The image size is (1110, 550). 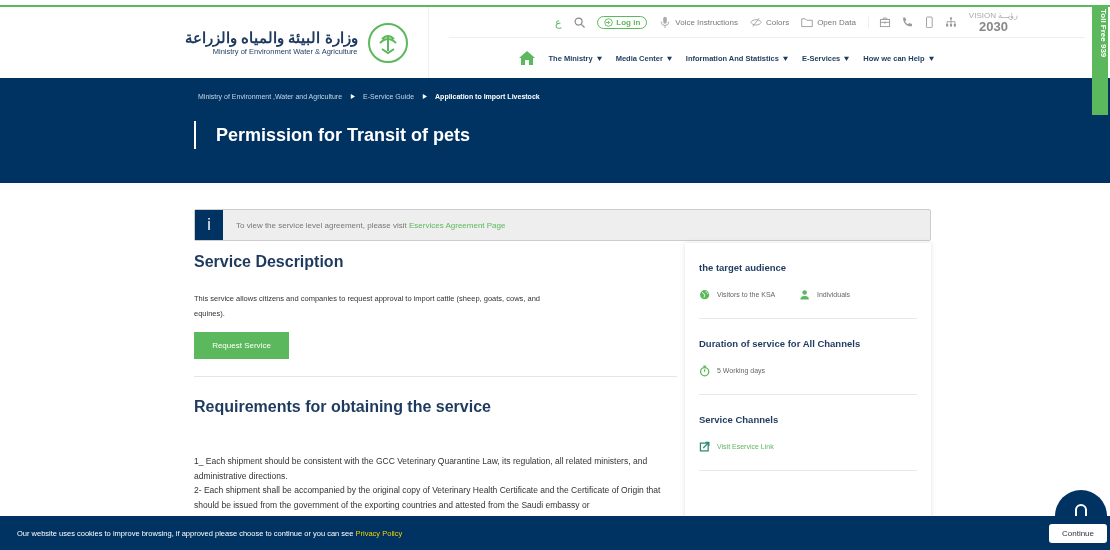 I want to click on home-icon, so click(x=526, y=58).